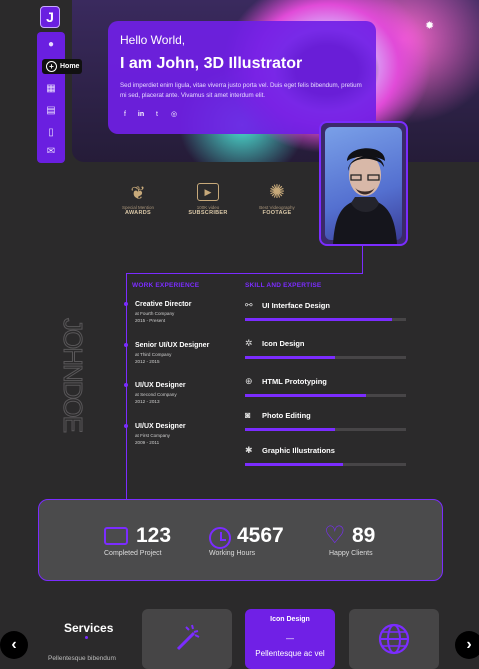  I want to click on skill-name: Photo Editing, so click(286, 415).